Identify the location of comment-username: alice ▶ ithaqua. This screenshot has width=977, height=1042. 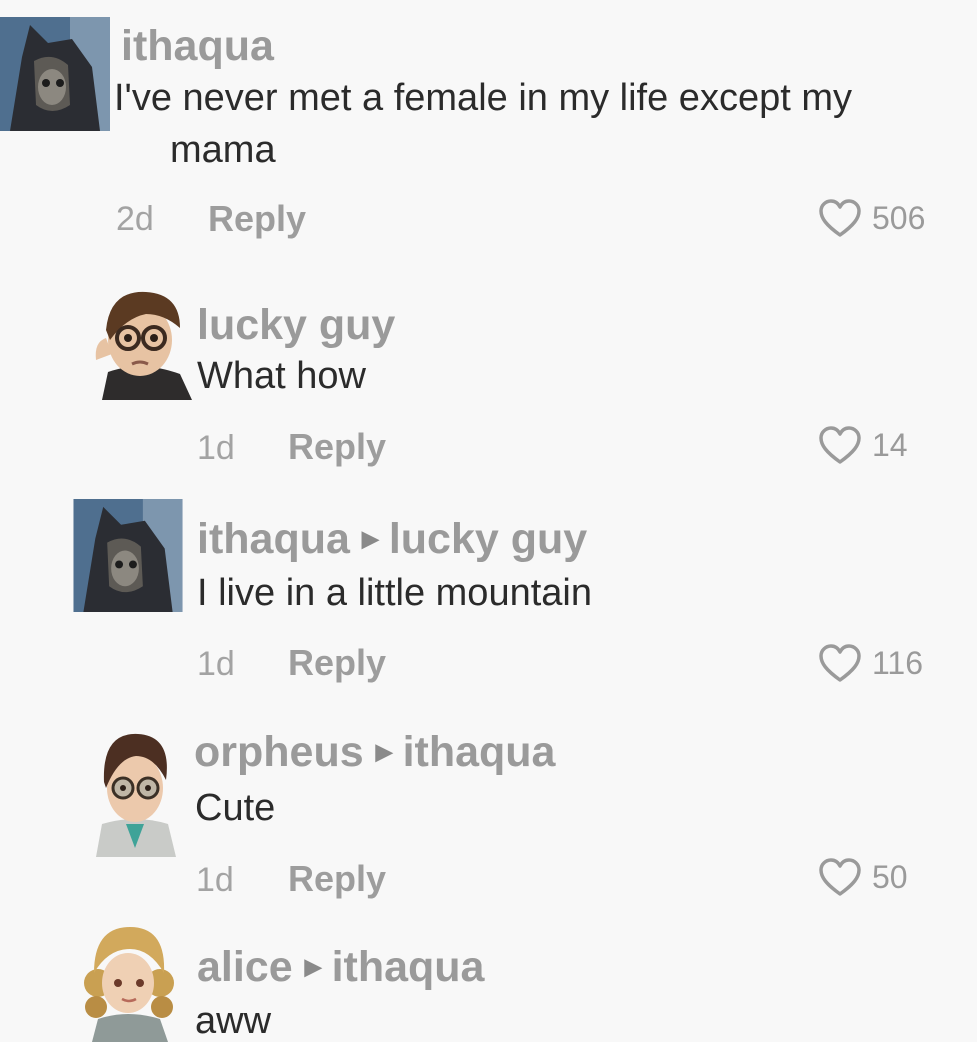
(340, 967).